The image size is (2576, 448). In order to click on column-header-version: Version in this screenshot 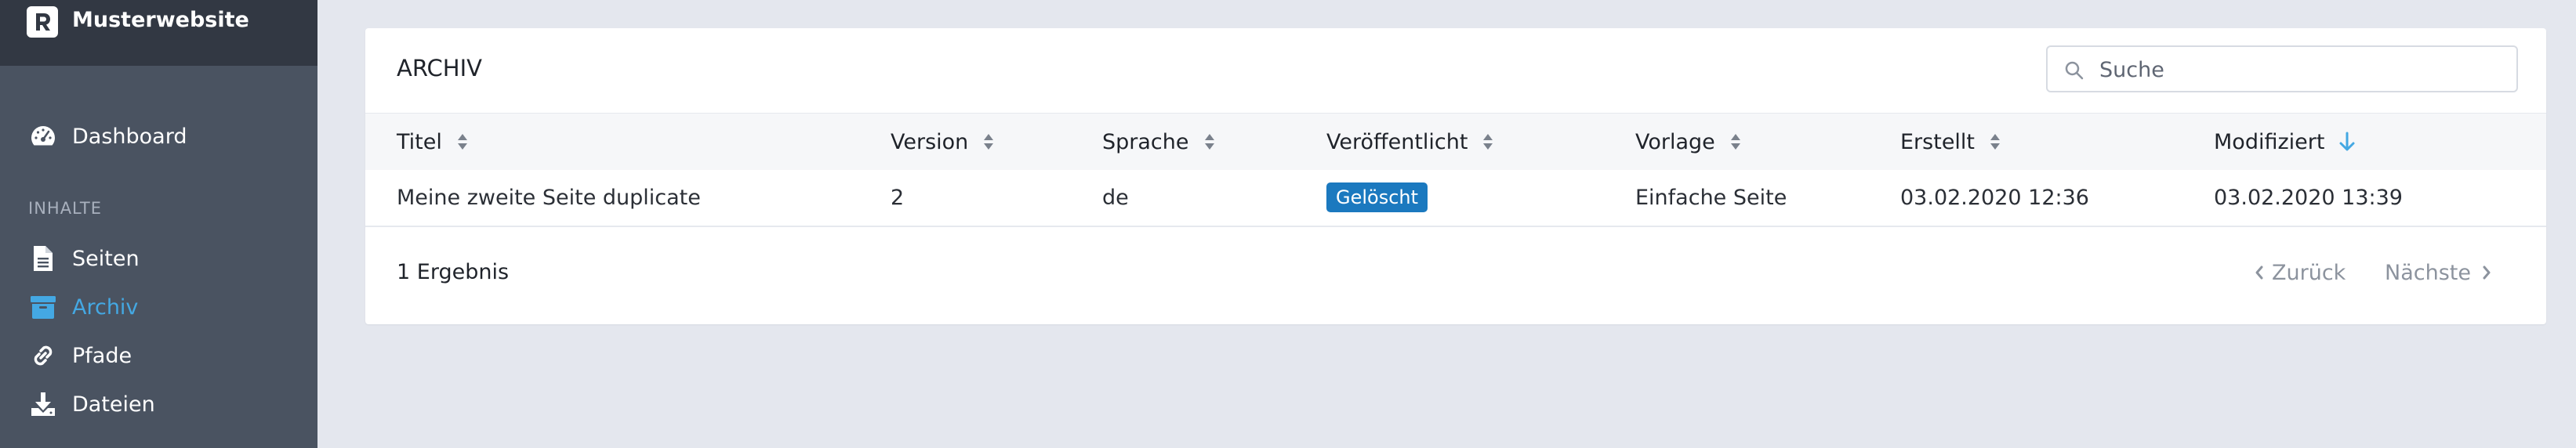, I will do `click(943, 142)`.